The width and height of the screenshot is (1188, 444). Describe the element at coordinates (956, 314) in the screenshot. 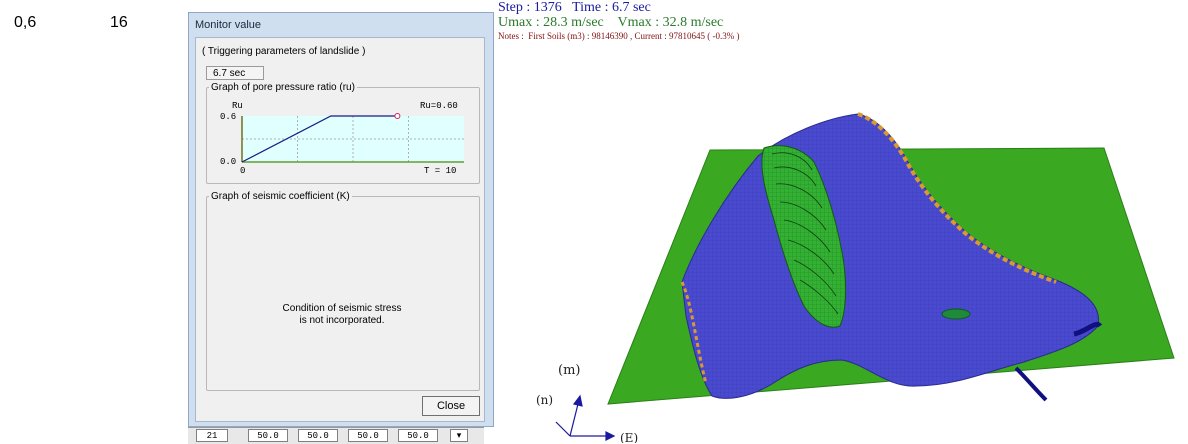

I see `small-slide-patch` at that location.